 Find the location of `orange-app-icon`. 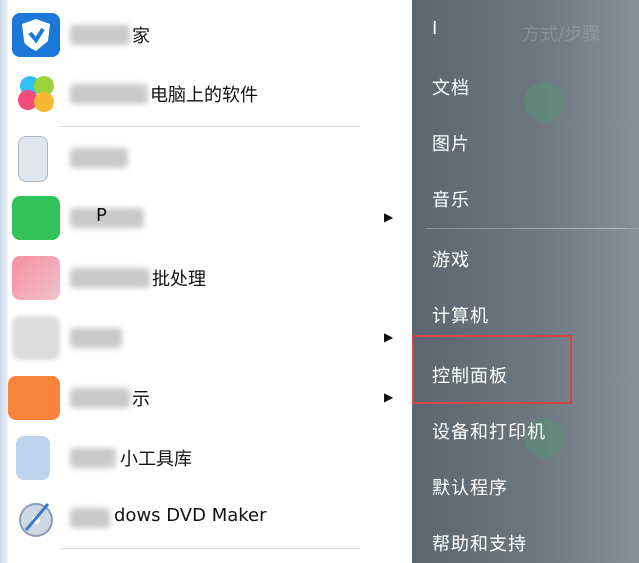

orange-app-icon is located at coordinates (34, 398).